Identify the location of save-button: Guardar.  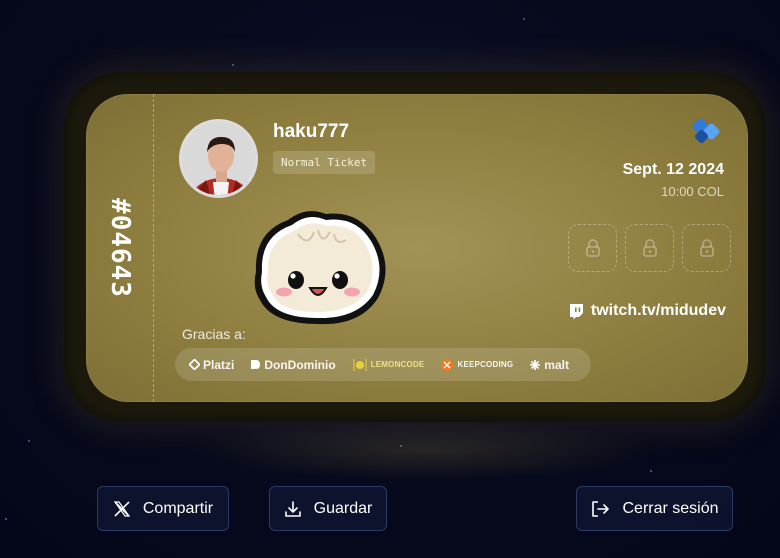
(328, 508).